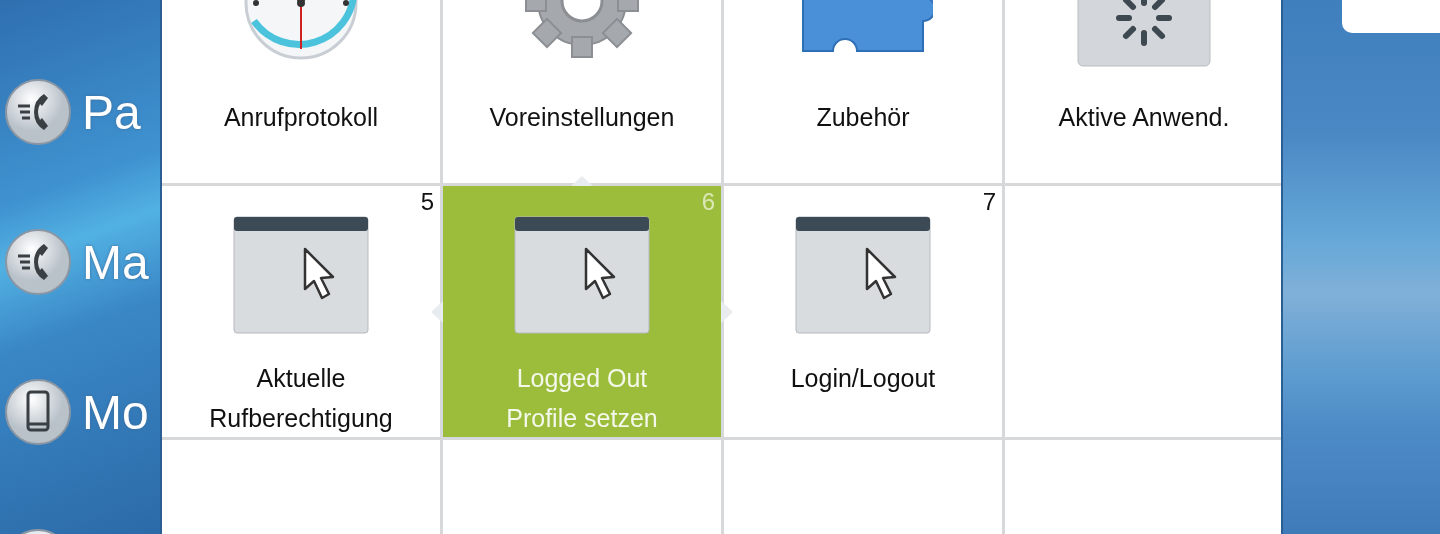 This screenshot has width=1440, height=534. I want to click on app-tile: Voreinstellungen, so click(582, 91).